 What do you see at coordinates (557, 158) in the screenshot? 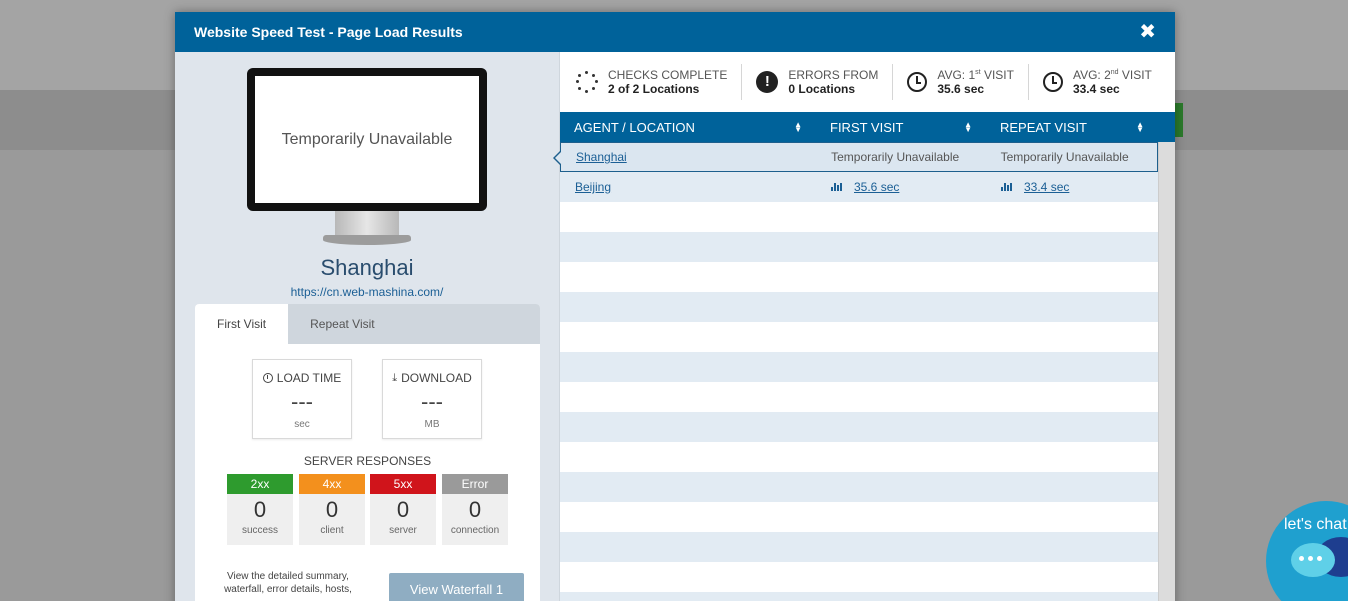
I see `selection-pointer-icon` at bounding box center [557, 158].